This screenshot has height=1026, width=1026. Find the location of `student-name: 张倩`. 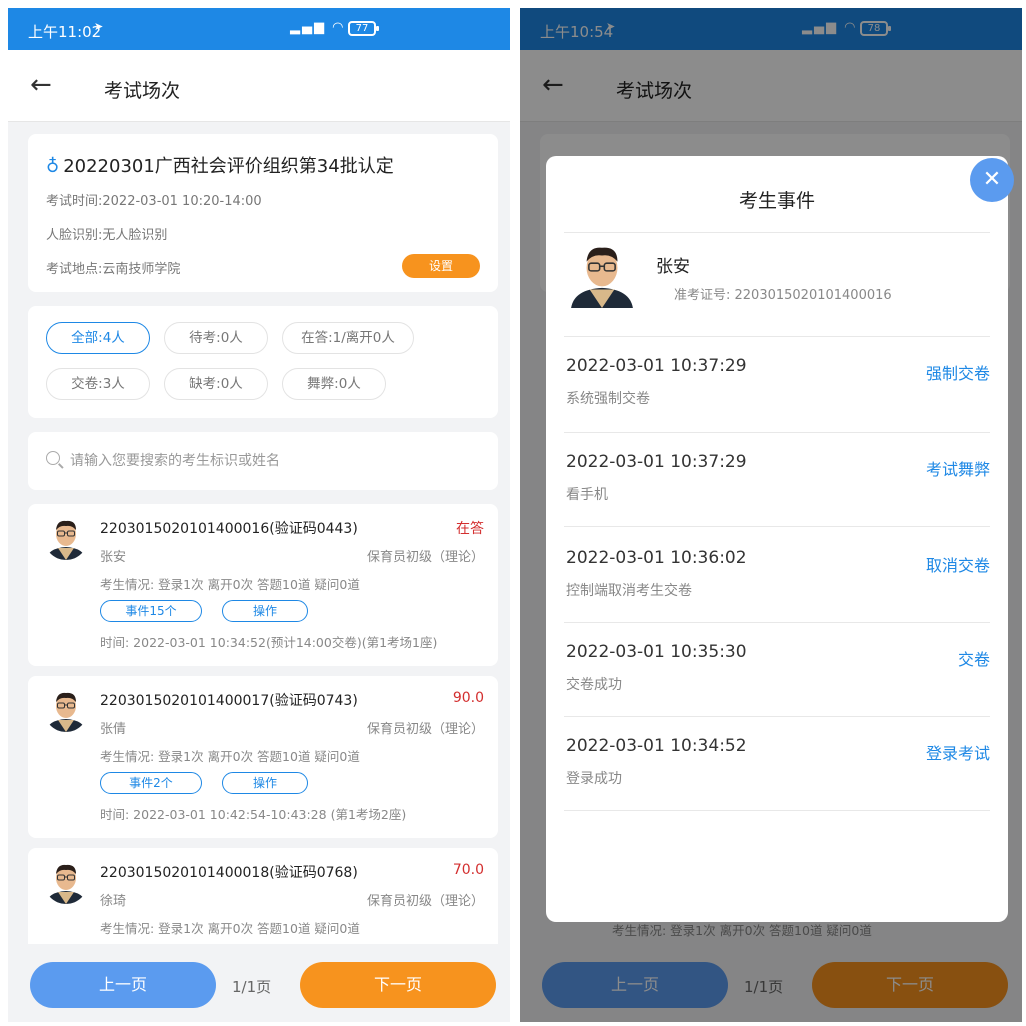

student-name: 张倩 is located at coordinates (113, 729).